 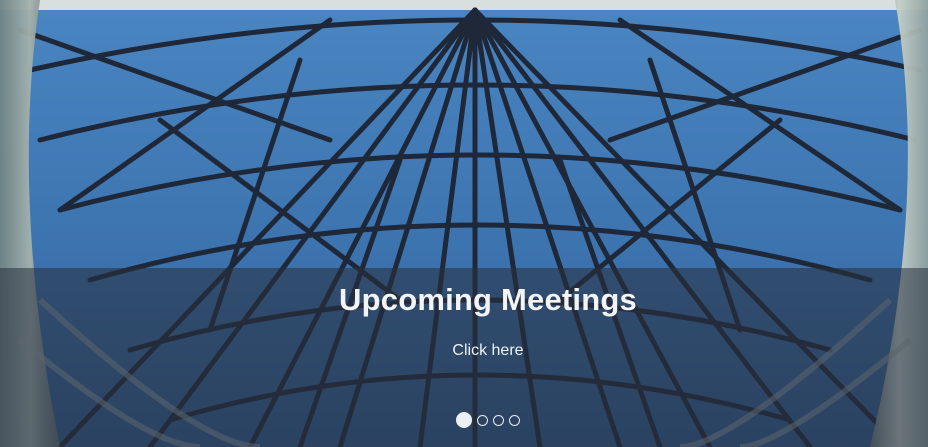 I want to click on click-here-link: Click here, so click(x=464, y=351).